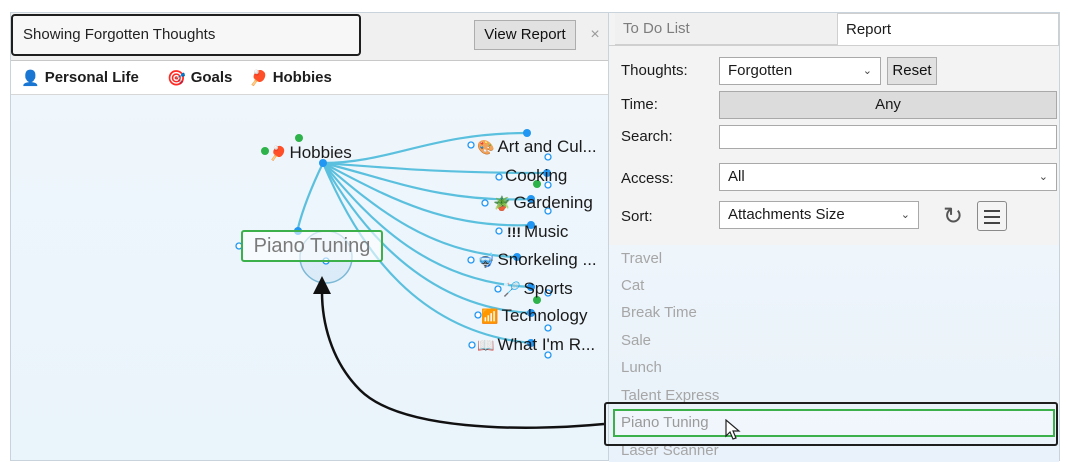  I want to click on child-node-cooking: Cooking, so click(536, 176).